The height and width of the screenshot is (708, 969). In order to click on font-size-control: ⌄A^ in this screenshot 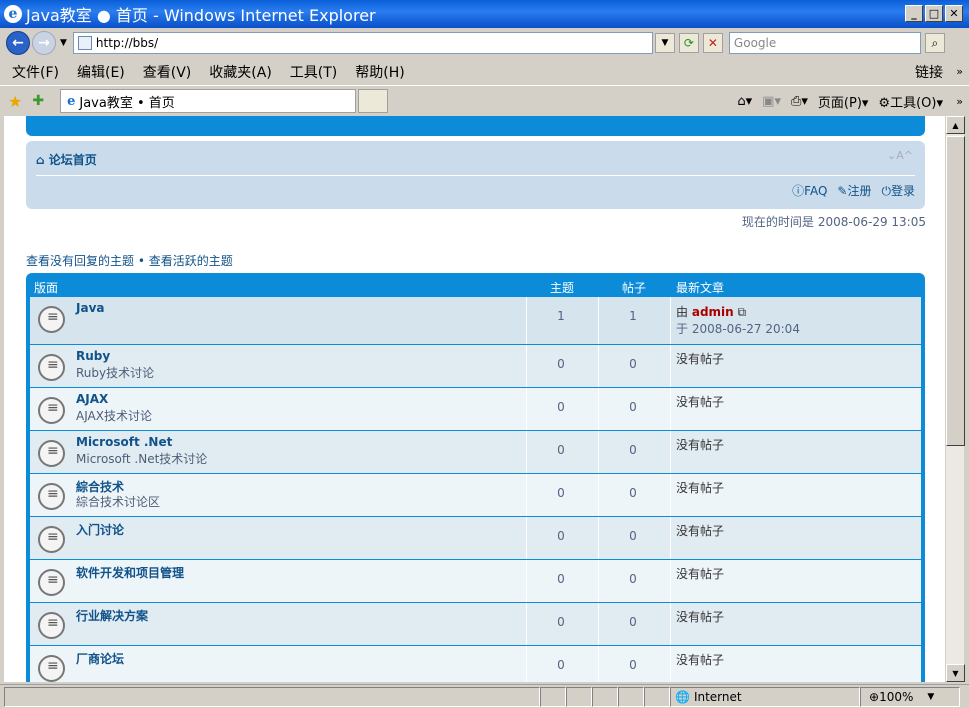, I will do `click(900, 155)`.